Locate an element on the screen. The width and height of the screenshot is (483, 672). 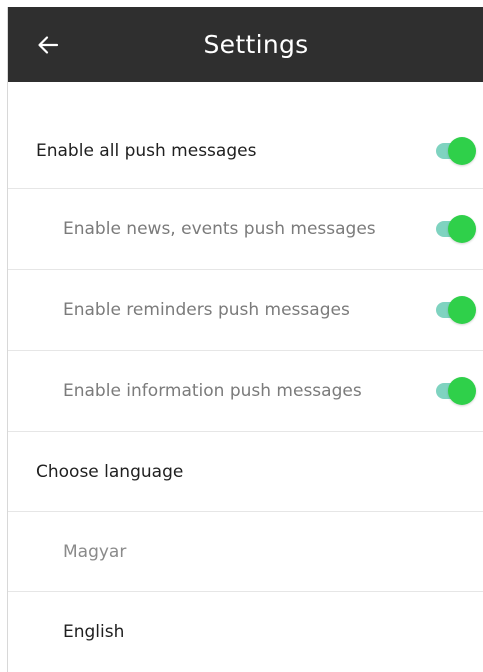
setting-row-reminders-push: Enable reminders push messages is located at coordinates (245, 310).